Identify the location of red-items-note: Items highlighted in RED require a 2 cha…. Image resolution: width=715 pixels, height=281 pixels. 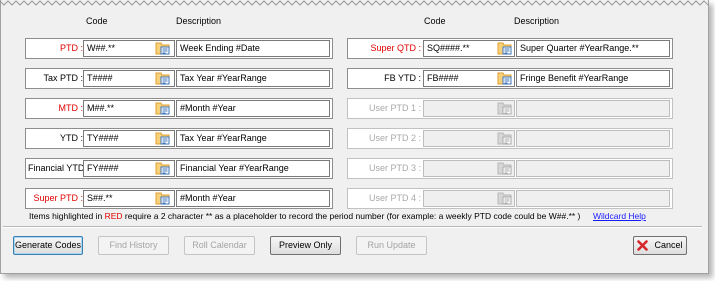
(304, 216).